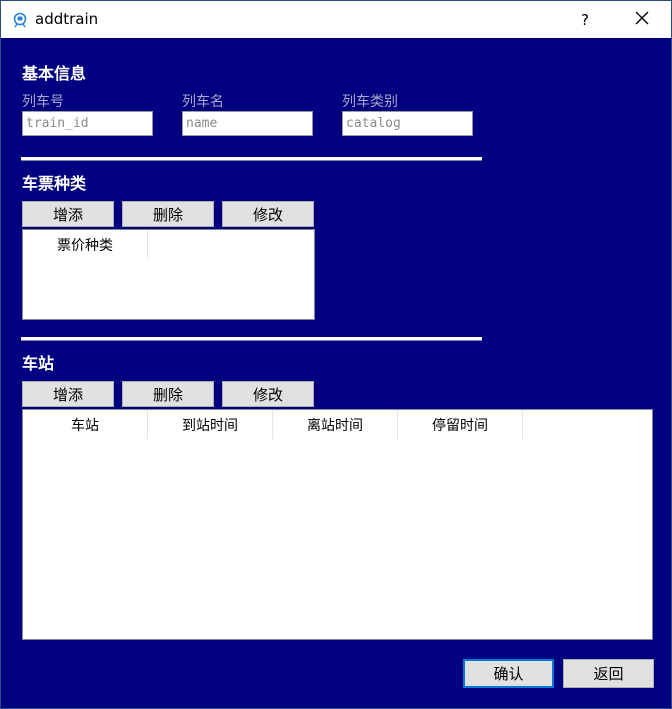 This screenshot has width=672, height=709. Describe the element at coordinates (203, 102) in the screenshot. I see `train-name-label: 列车名` at that location.